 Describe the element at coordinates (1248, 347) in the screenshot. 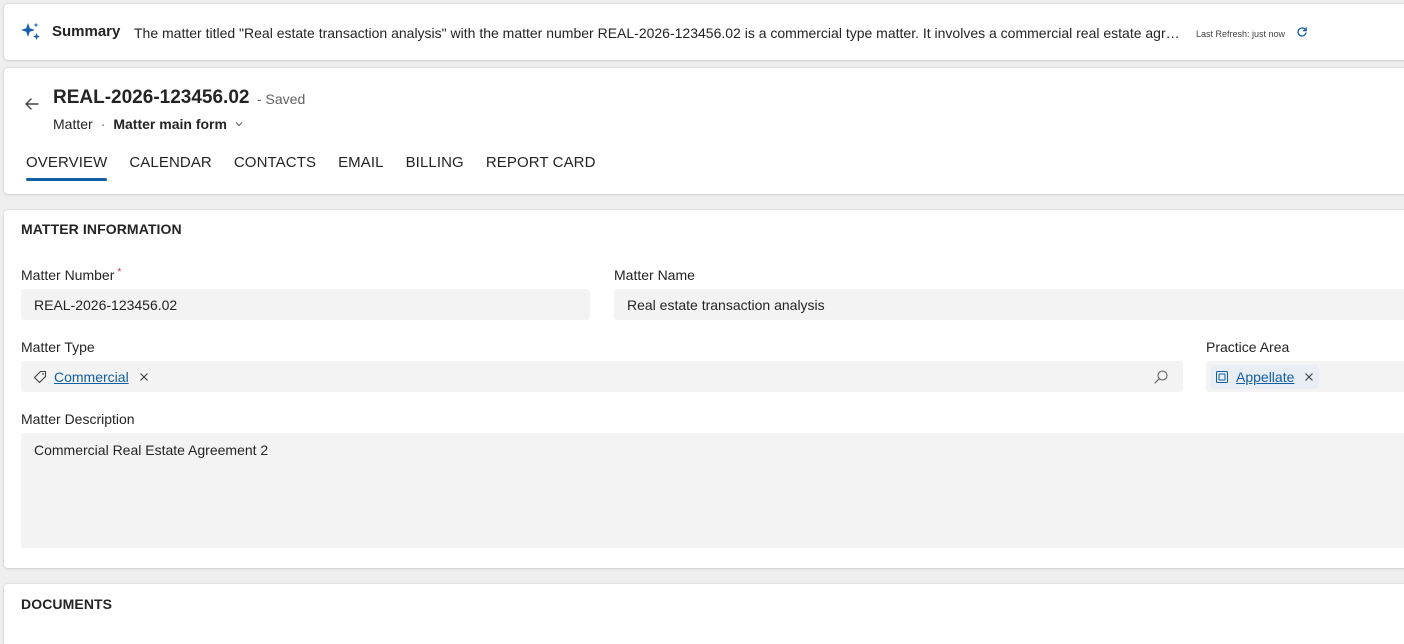

I see `practice-area-label: Practice Area` at that location.